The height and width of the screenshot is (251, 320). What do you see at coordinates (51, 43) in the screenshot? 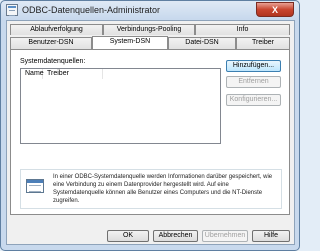
I see `tab-benutzer-dsn: Benutzer-DSN` at bounding box center [51, 43].